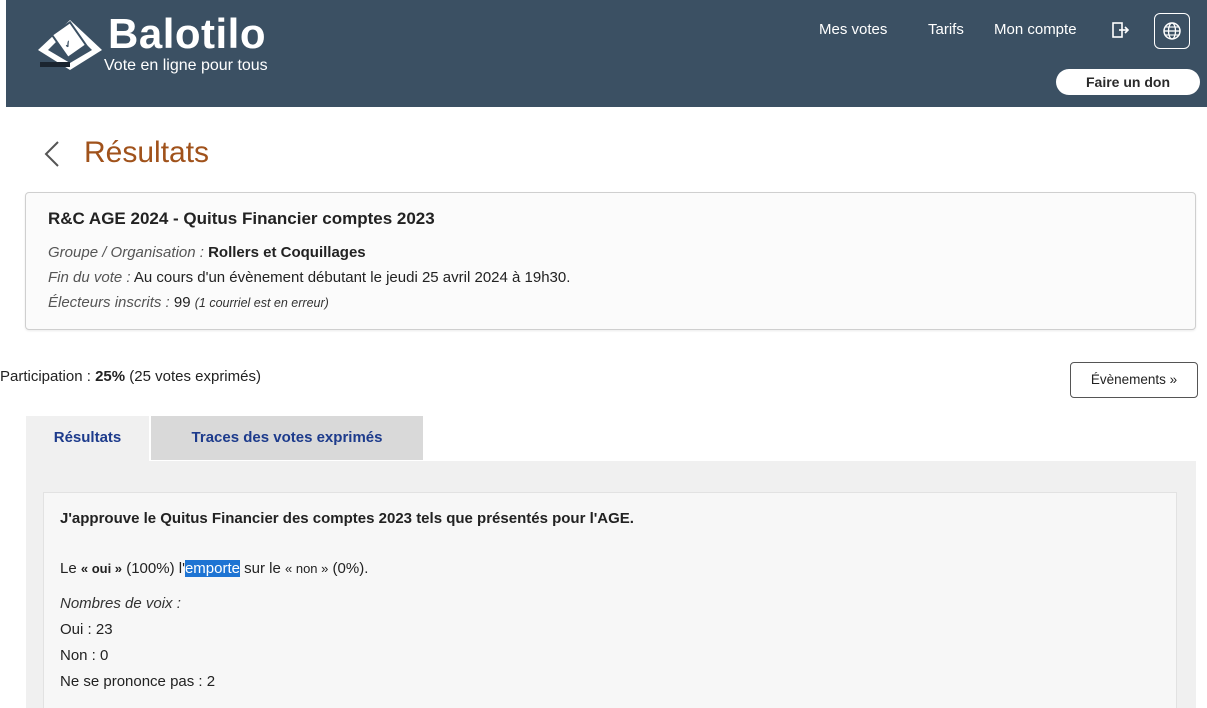 The image size is (1207, 708). I want to click on nav-mon-compte: Mon compte, so click(1035, 30).